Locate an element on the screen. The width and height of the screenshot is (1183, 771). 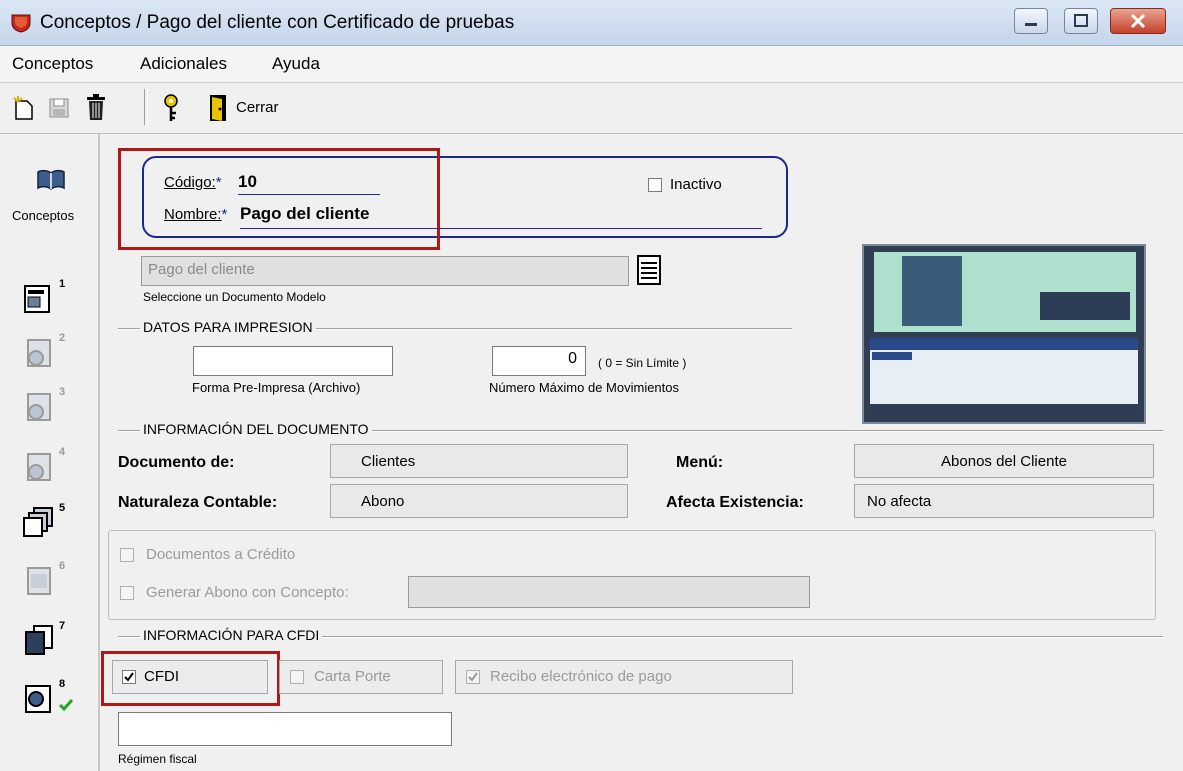
credito-label: Documentos a Crédito is located at coordinates (220, 554).